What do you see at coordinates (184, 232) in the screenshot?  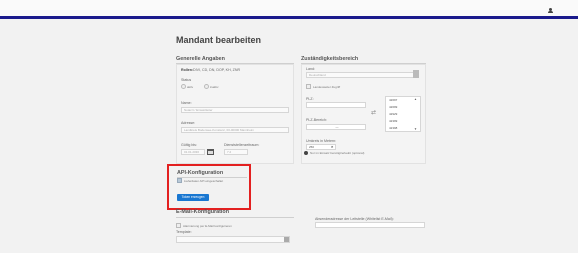 I see `template-label: Template:` at bounding box center [184, 232].